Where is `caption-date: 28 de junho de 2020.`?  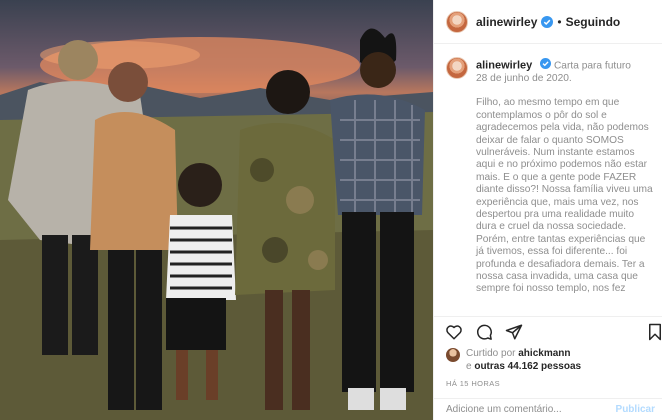 caption-date: 28 de junho de 2020. is located at coordinates (524, 78).